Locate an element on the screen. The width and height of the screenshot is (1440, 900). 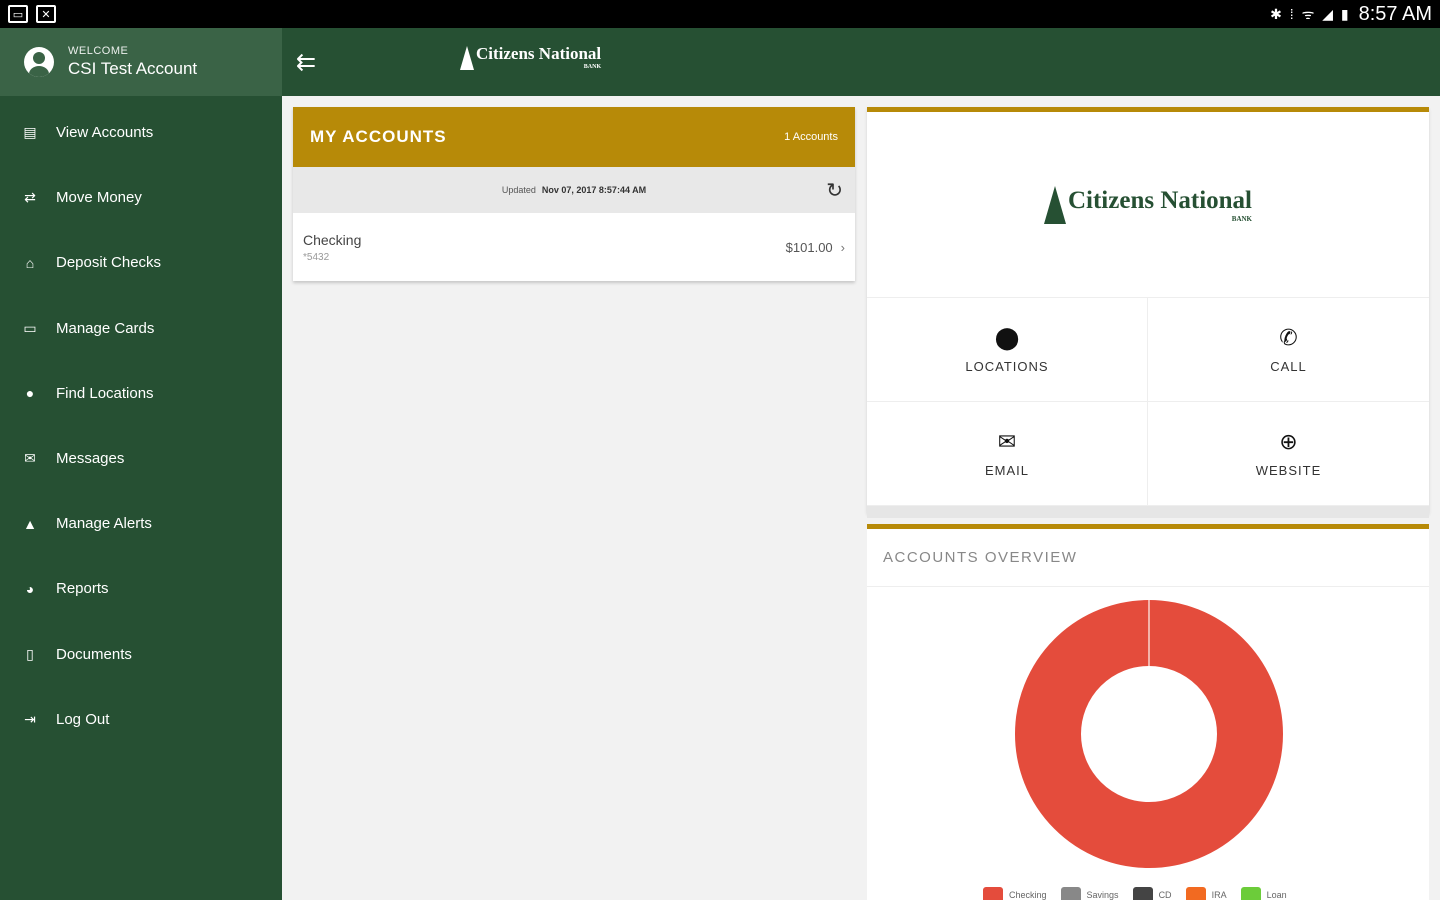
email-button: ✉ EMAIL is located at coordinates (1007, 454).